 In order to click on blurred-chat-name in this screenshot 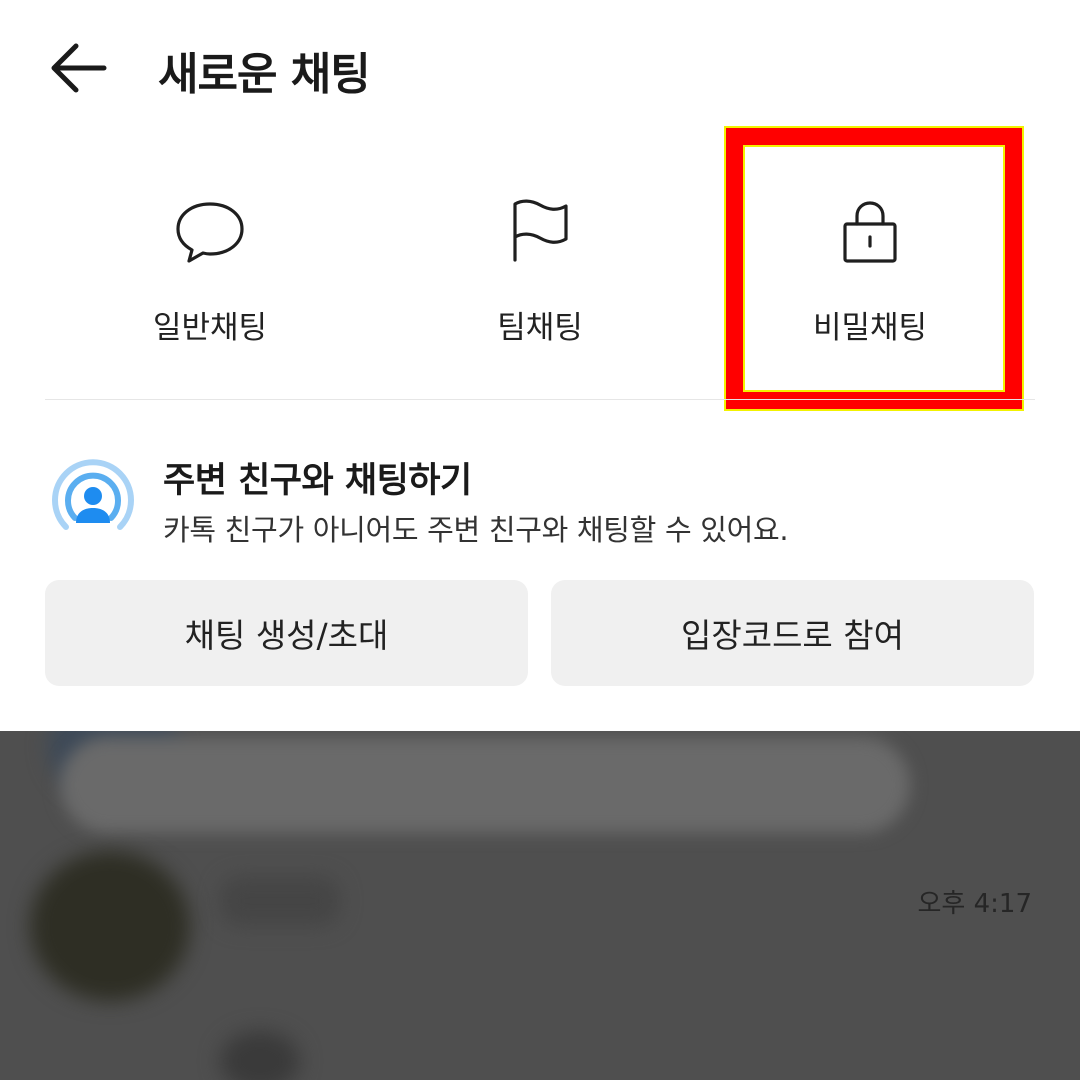, I will do `click(280, 901)`.